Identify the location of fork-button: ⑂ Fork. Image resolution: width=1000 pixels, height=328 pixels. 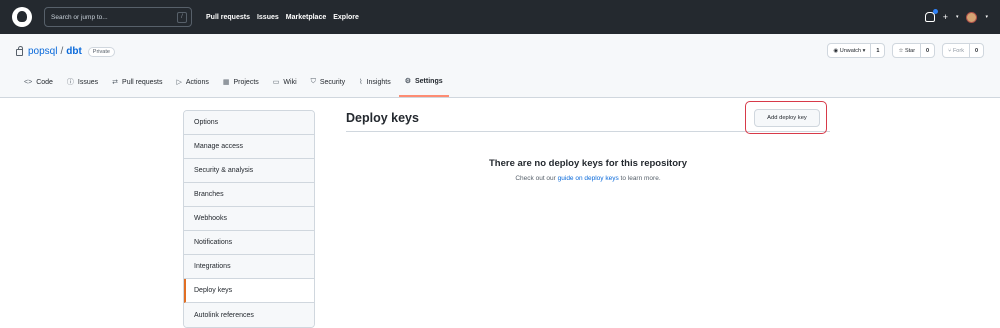
(956, 50).